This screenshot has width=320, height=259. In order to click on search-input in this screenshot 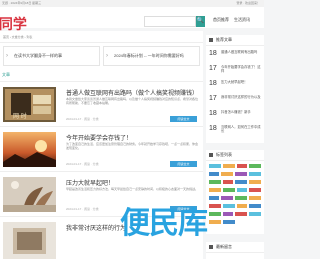, I will do `click(170, 21)`.